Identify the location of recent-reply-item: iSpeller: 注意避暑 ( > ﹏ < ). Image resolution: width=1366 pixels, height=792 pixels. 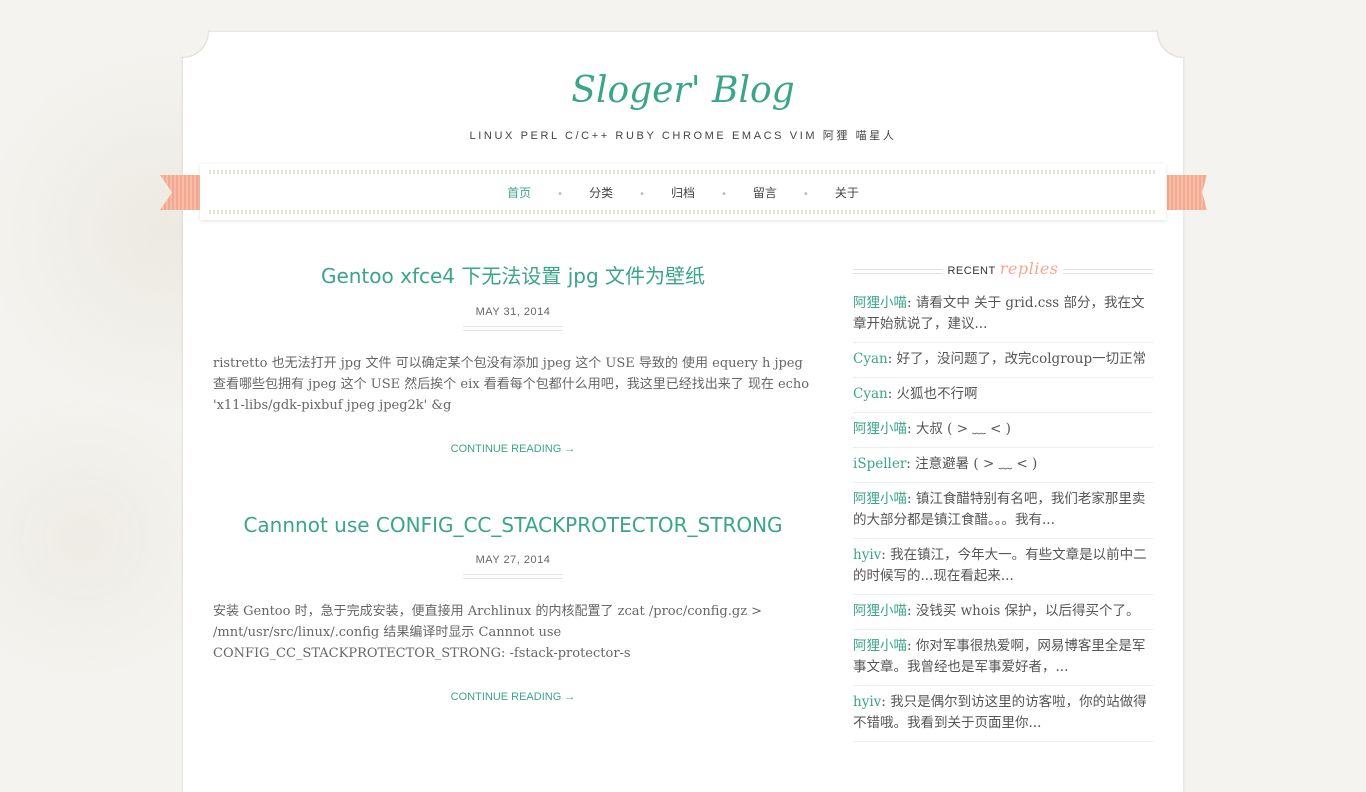
(1003, 465).